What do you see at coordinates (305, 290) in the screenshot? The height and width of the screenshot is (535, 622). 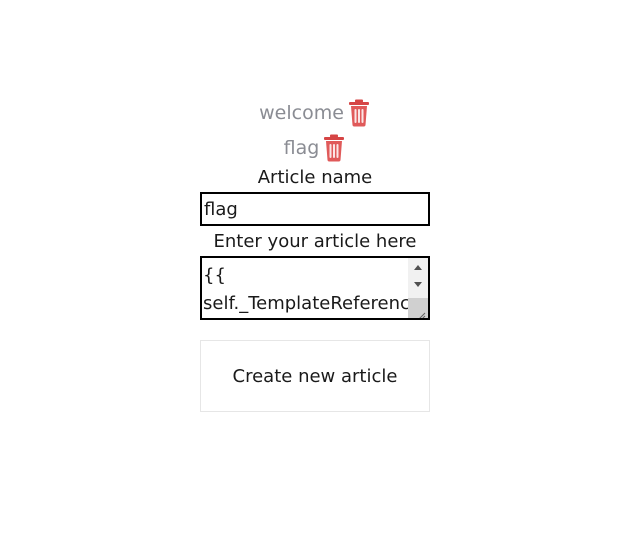 I see `article-body-text: {{ self._TemplateReferenc` at bounding box center [305, 290].